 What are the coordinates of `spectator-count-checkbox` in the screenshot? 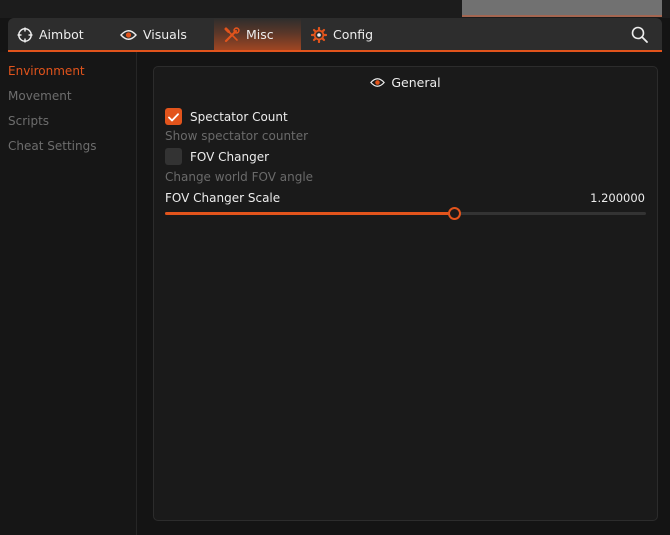 It's located at (173, 116).